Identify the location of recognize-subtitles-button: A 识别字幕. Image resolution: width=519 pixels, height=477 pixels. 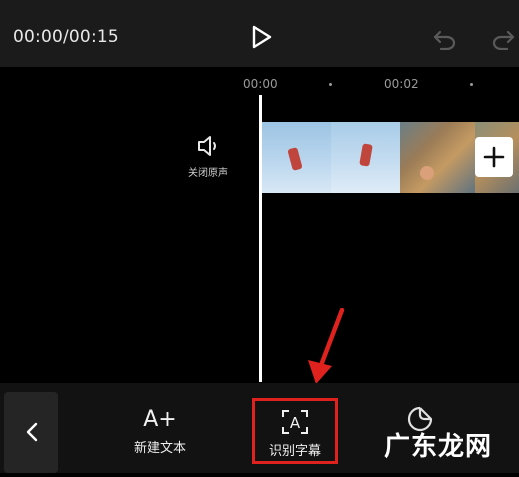
(295, 431).